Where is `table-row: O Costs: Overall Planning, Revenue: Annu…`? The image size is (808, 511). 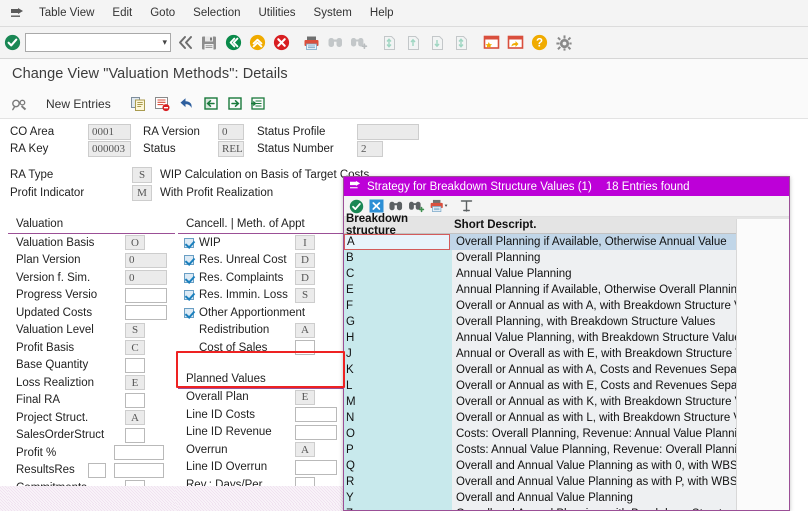 table-row: O Costs: Overall Planning, Revenue: Annu… is located at coordinates (566, 434).